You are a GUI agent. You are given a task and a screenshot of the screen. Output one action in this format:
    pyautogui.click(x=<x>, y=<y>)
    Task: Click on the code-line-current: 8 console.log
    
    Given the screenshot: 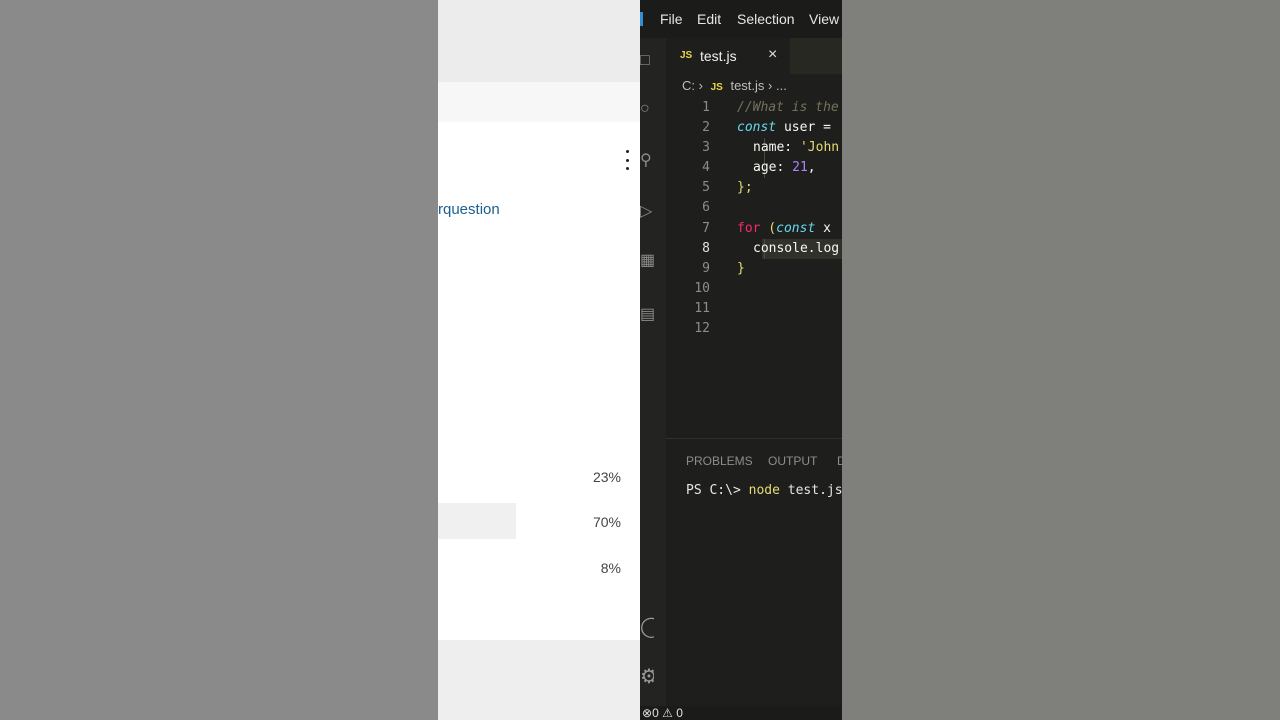 What is the action you would take?
    pyautogui.click(x=754, y=248)
    